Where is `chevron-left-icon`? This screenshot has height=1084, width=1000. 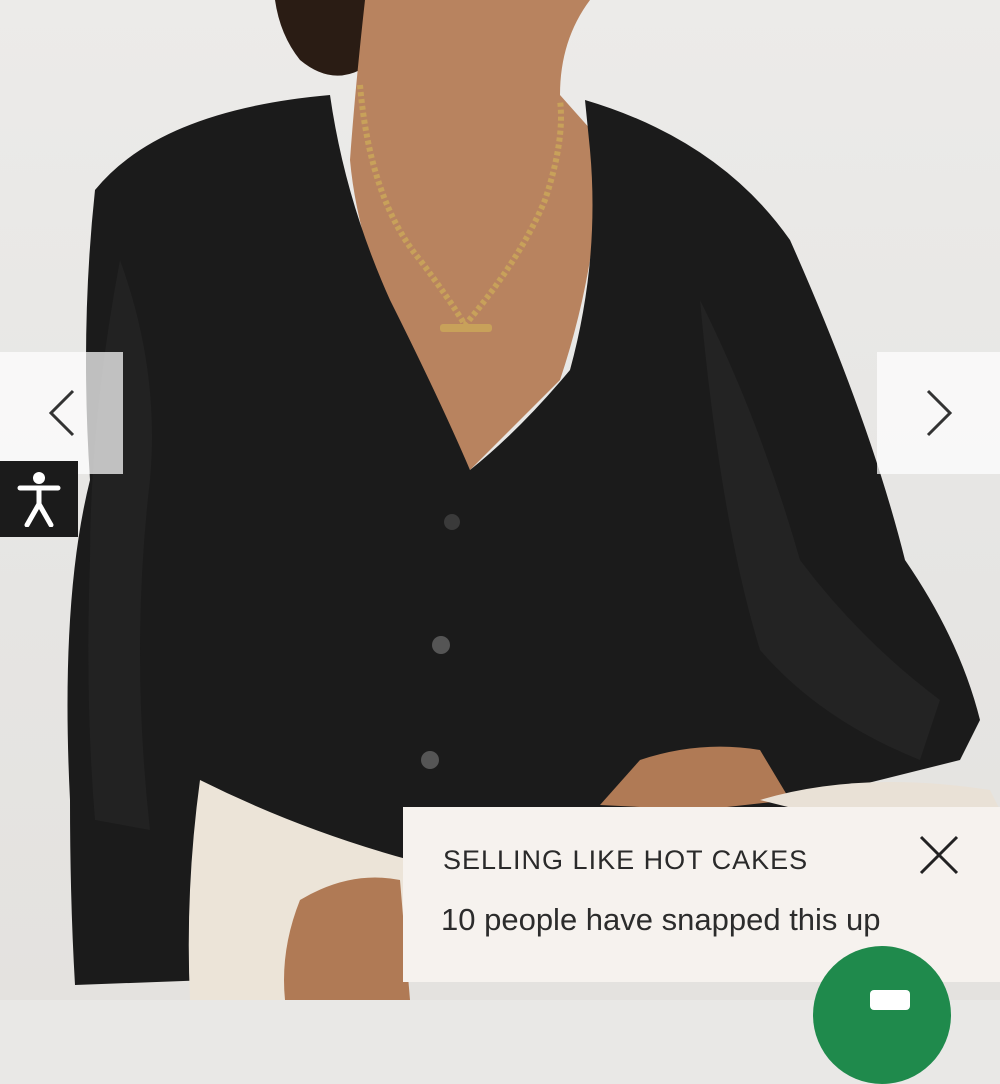 chevron-left-icon is located at coordinates (61, 413).